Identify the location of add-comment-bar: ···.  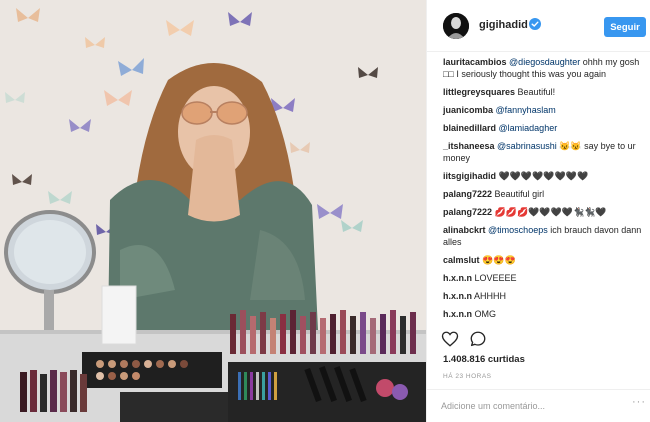
(538, 405).